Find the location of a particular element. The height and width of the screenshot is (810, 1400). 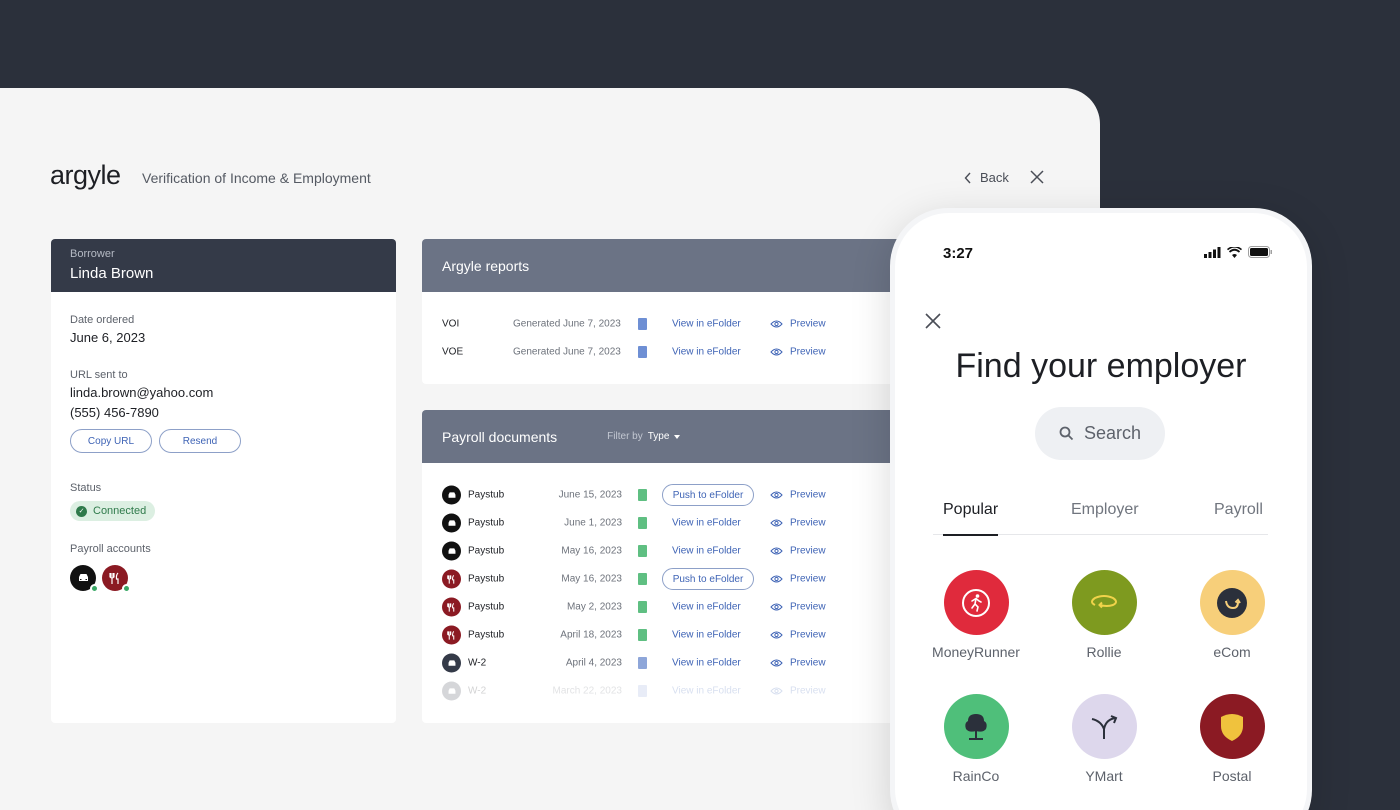

employer-name: MoneyRunner is located at coordinates (976, 652).